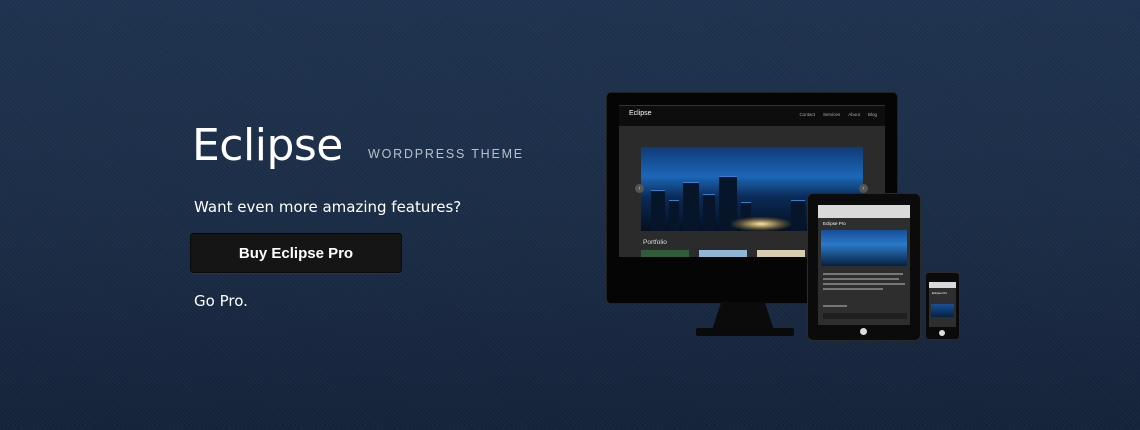 The height and width of the screenshot is (430, 1140). I want to click on phone-browser-bar, so click(942, 285).